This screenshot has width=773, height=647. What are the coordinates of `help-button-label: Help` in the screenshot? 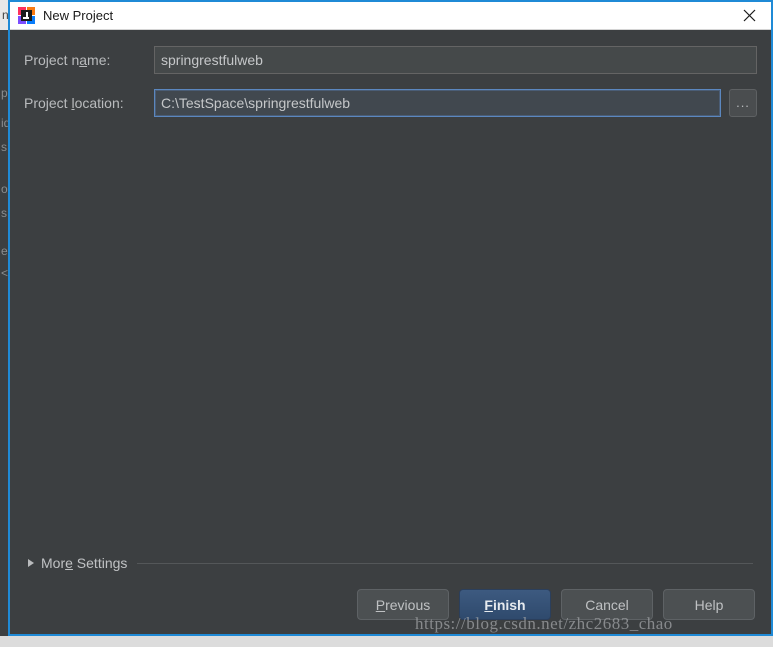 It's located at (709, 604).